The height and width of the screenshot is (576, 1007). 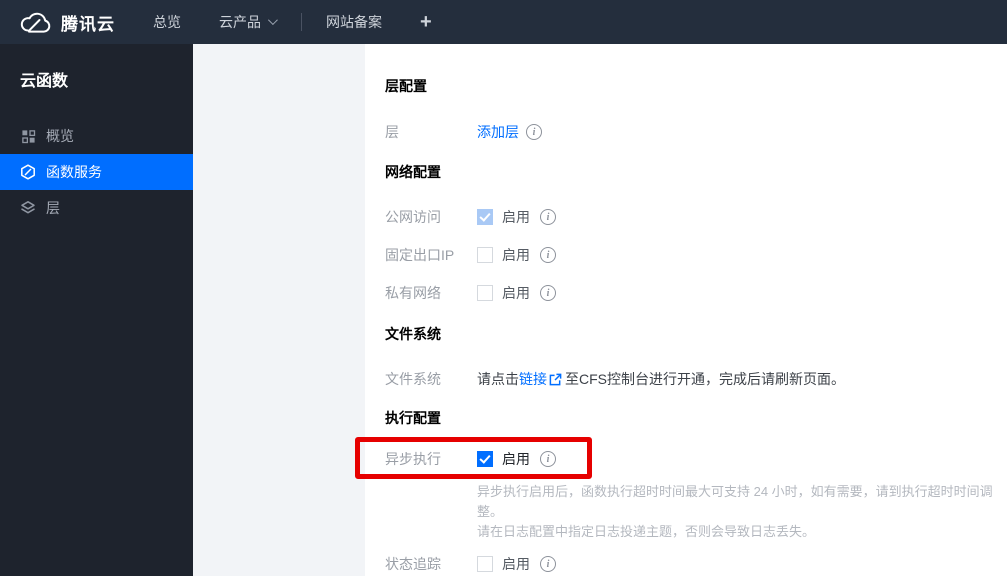 What do you see at coordinates (406, 86) in the screenshot?
I see `section-title-layer-config: 层配置` at bounding box center [406, 86].